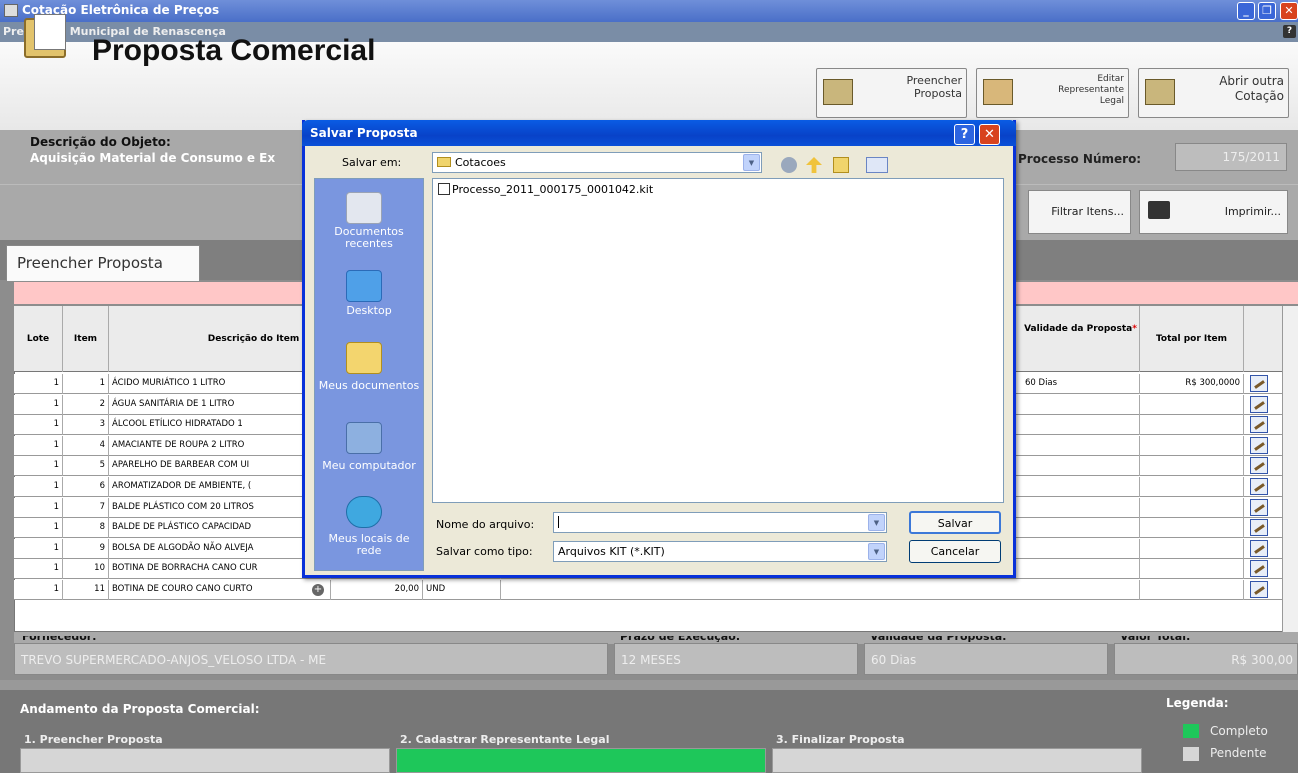 The image size is (1298, 773). I want to click on row-item: 6, so click(86, 487).